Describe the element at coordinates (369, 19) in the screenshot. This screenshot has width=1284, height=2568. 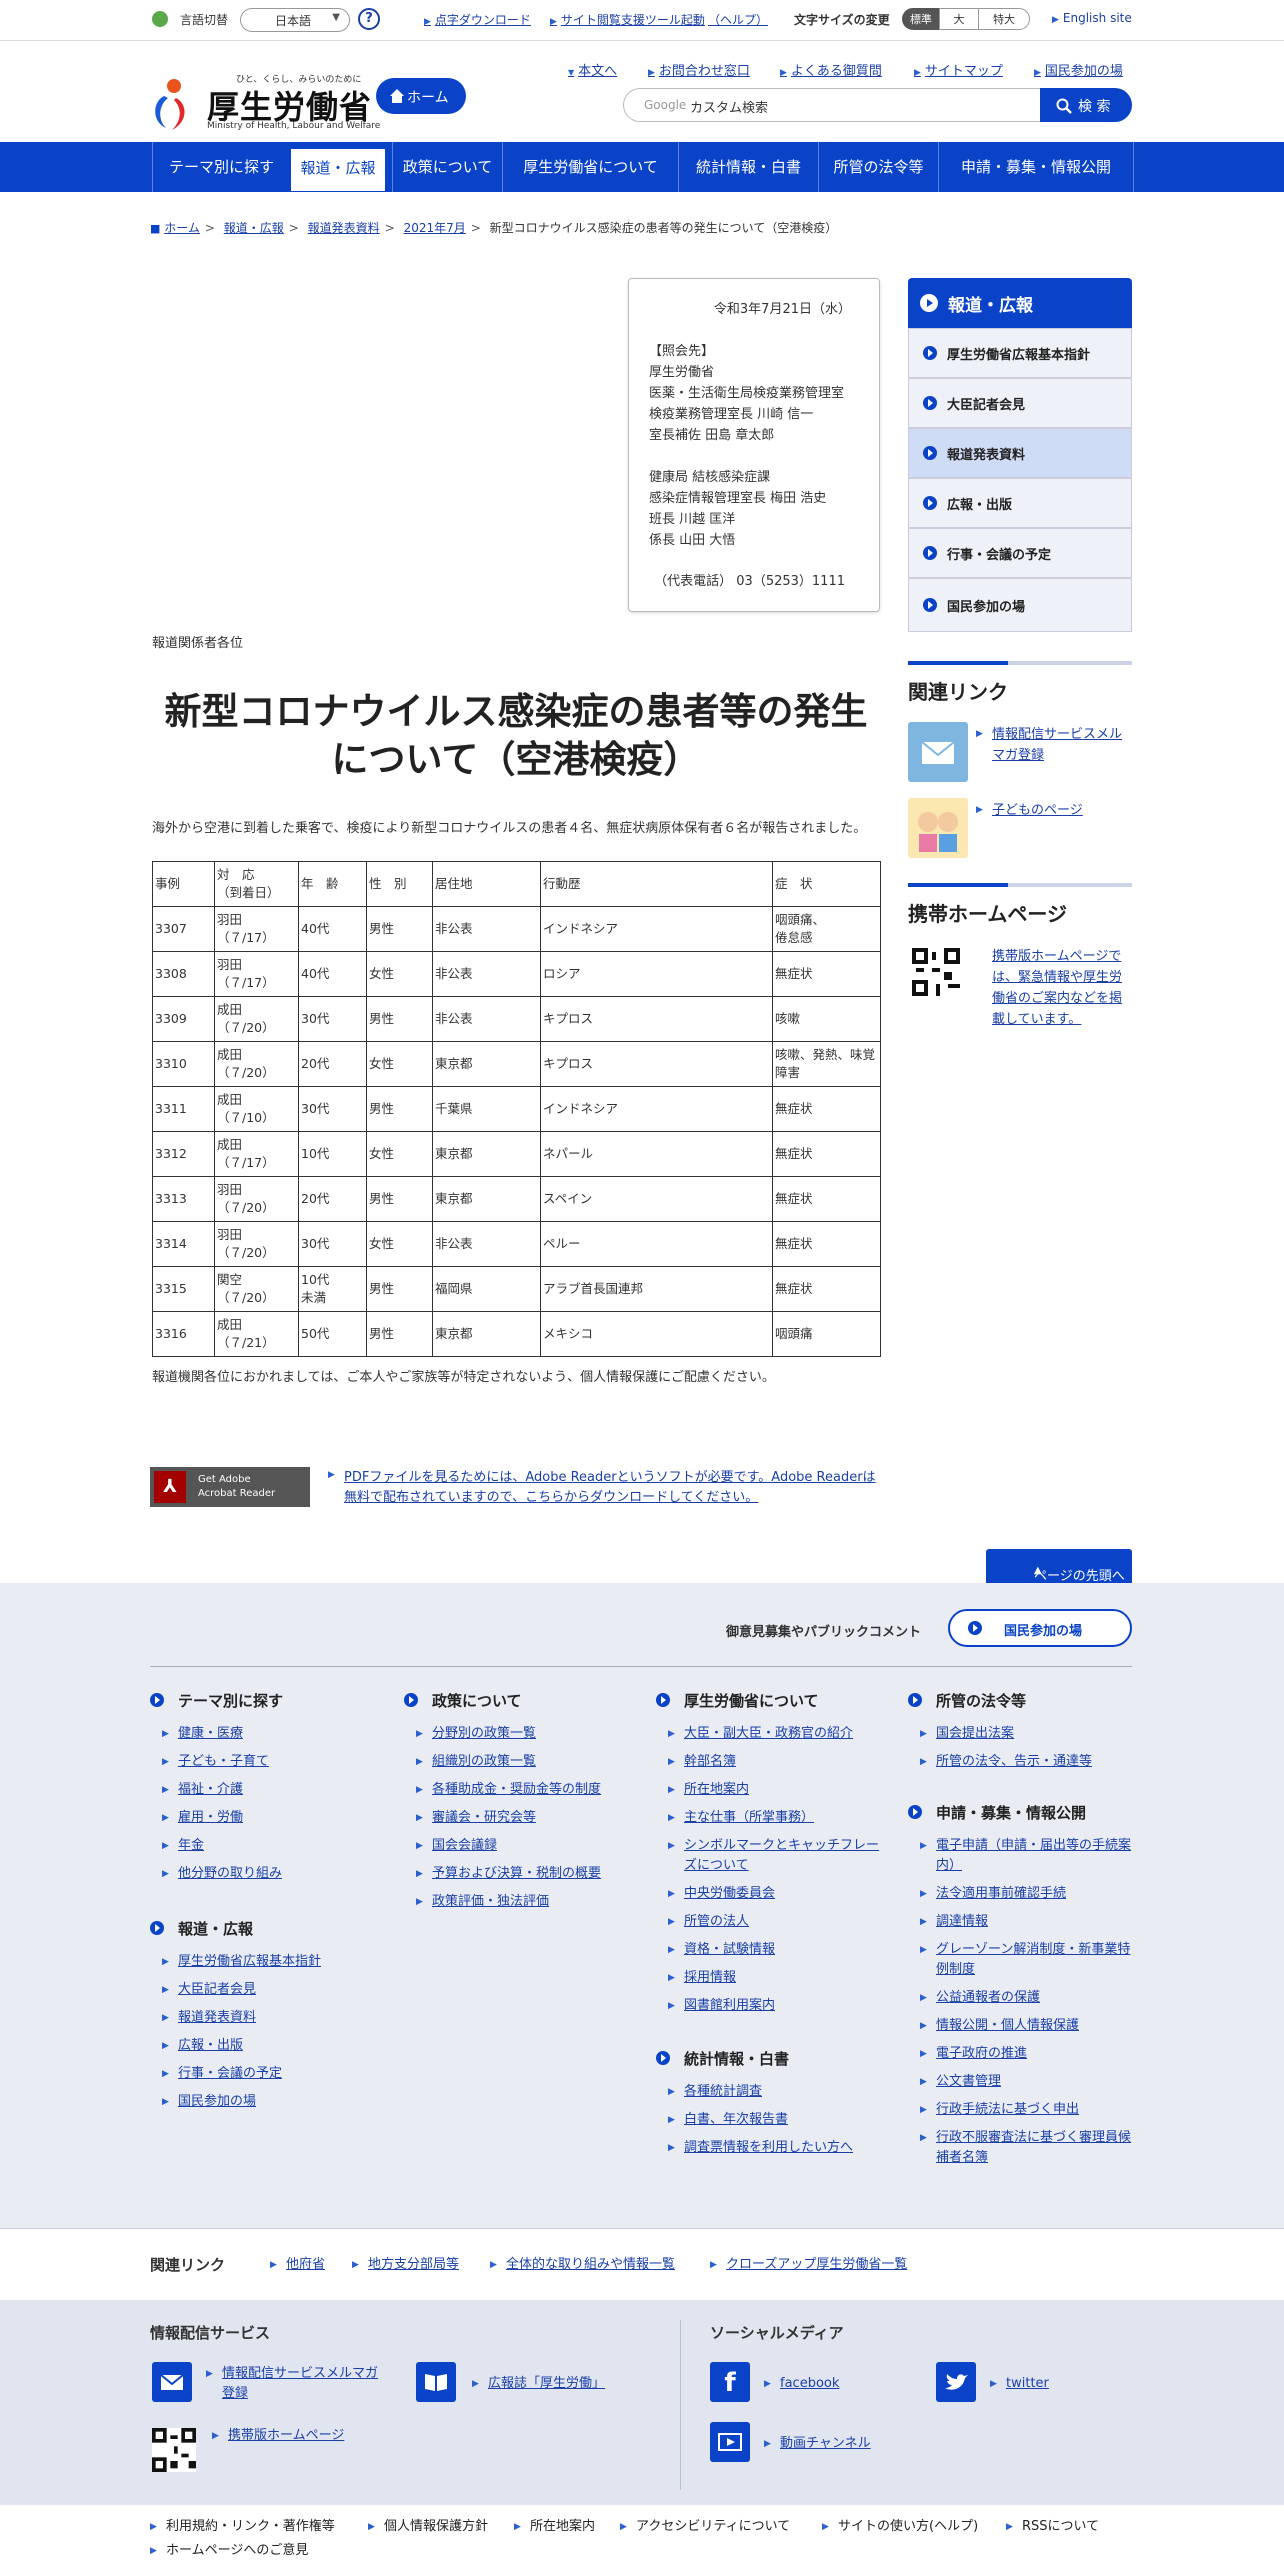
I see `help-icon: ?` at that location.